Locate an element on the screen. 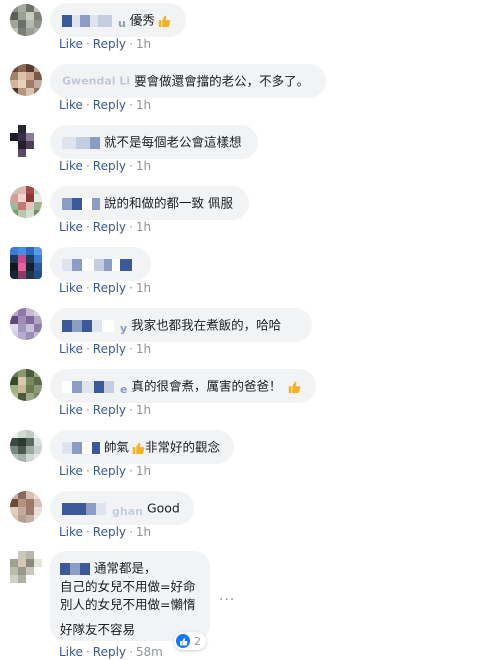  comment-bubble: u 優秀 is located at coordinates (118, 20).